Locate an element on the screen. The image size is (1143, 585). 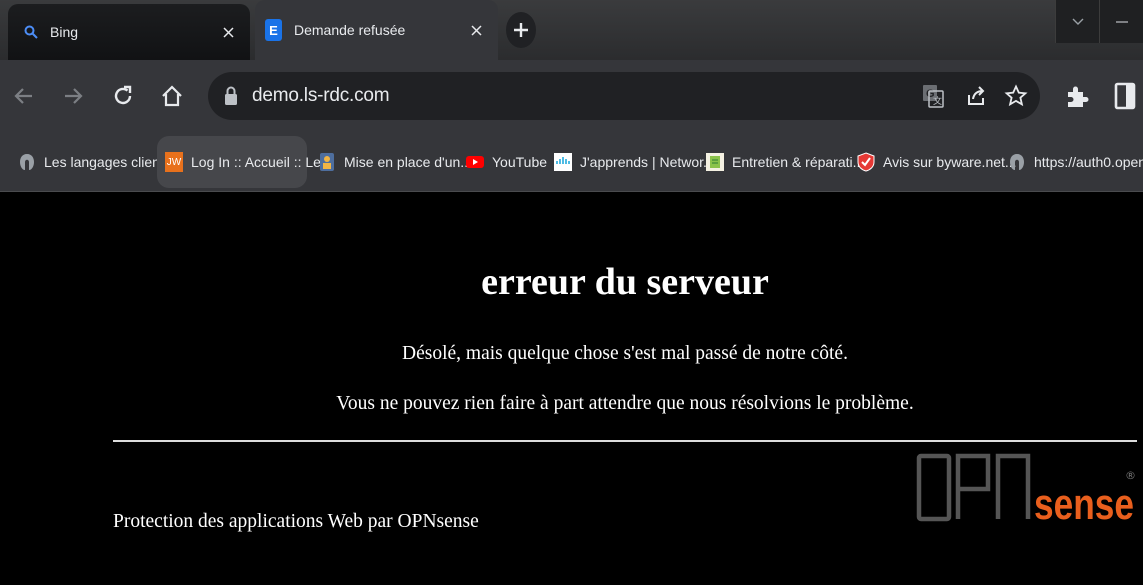
tab-demande-refusee: E Demande refusée is located at coordinates (376, 30).